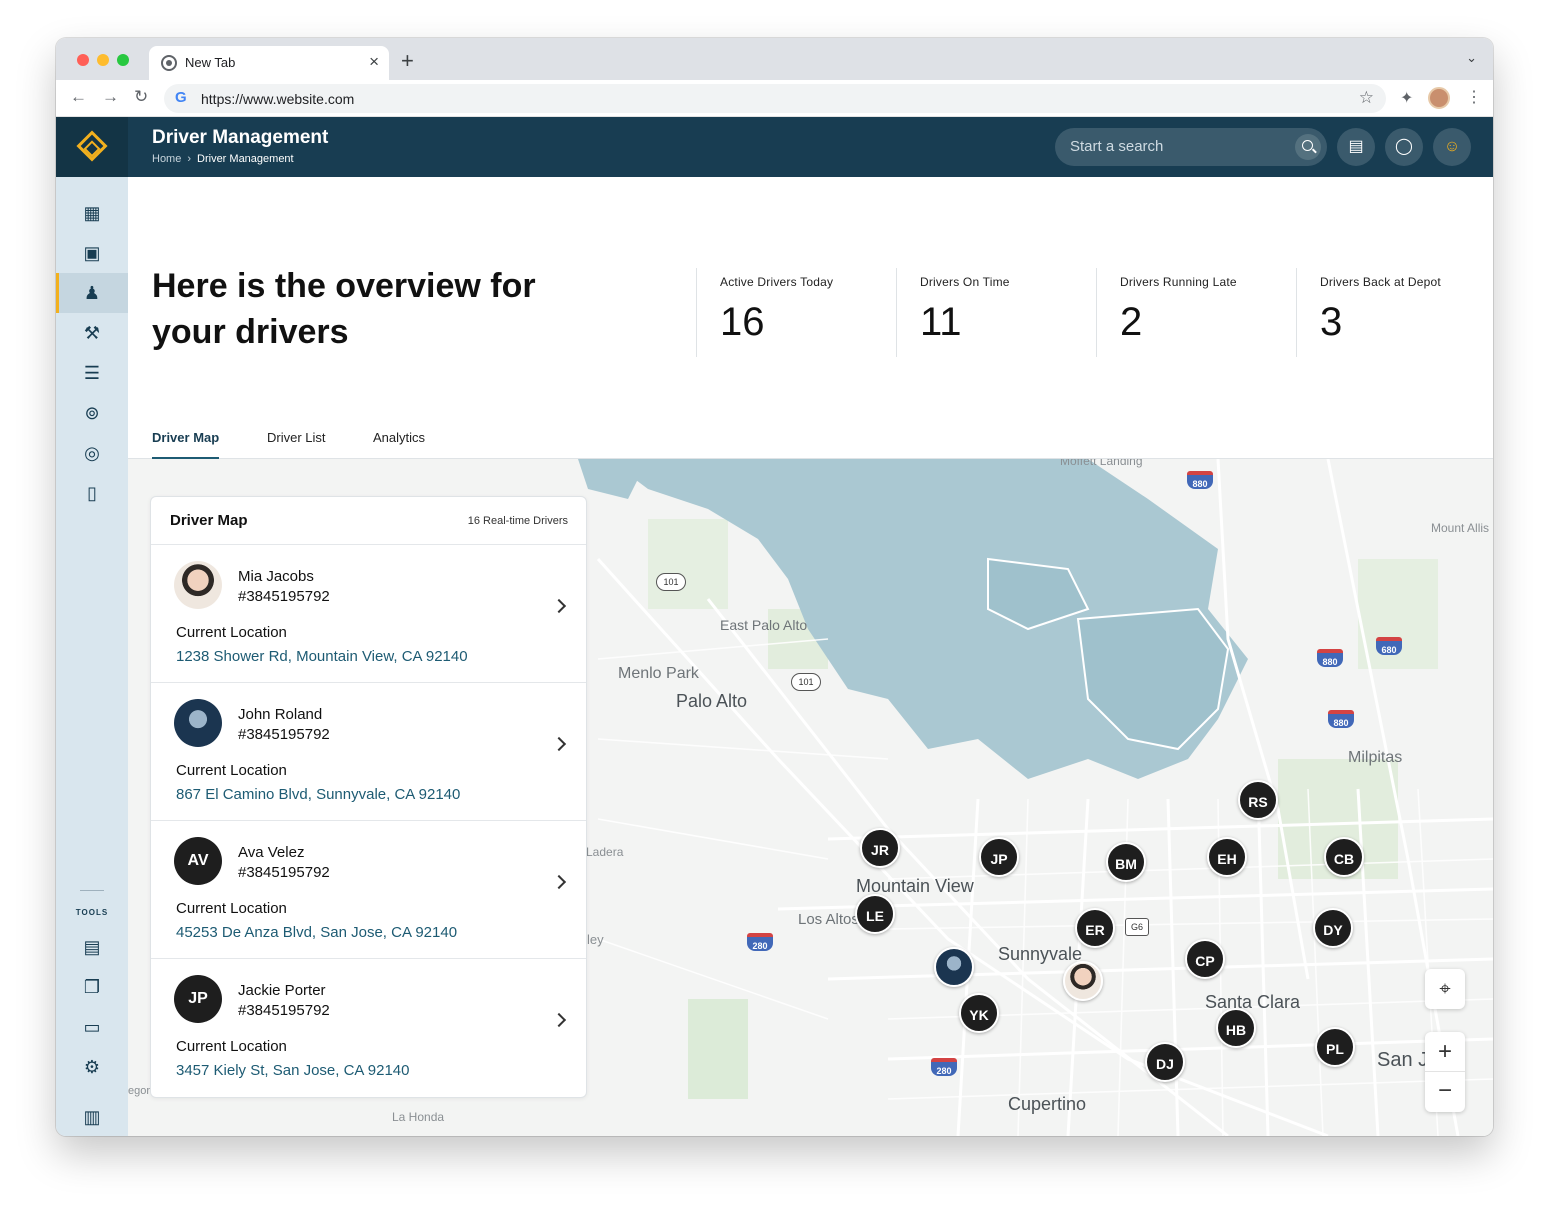 The width and height of the screenshot is (1549, 1211). Describe the element at coordinates (92, 493) in the screenshot. I see `sidebar-item-depot: ▯` at that location.